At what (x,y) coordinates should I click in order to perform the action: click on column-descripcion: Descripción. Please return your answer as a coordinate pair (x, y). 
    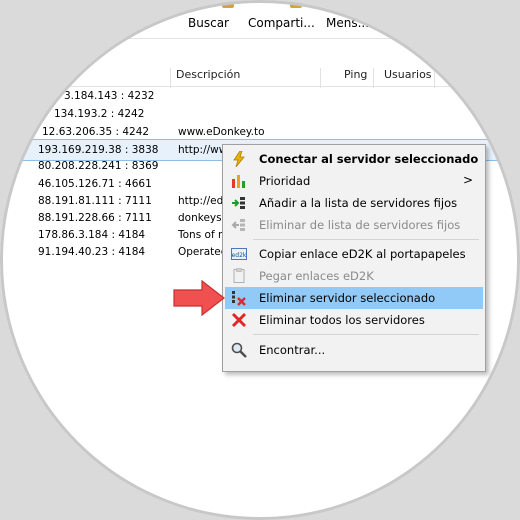
    Looking at the image, I should click on (208, 74).